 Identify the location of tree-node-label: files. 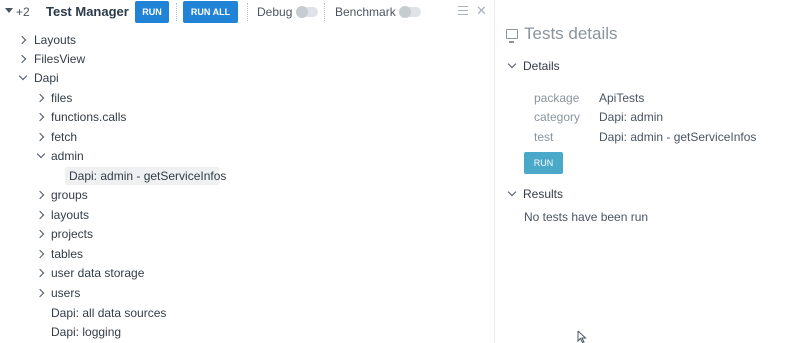
(62, 98).